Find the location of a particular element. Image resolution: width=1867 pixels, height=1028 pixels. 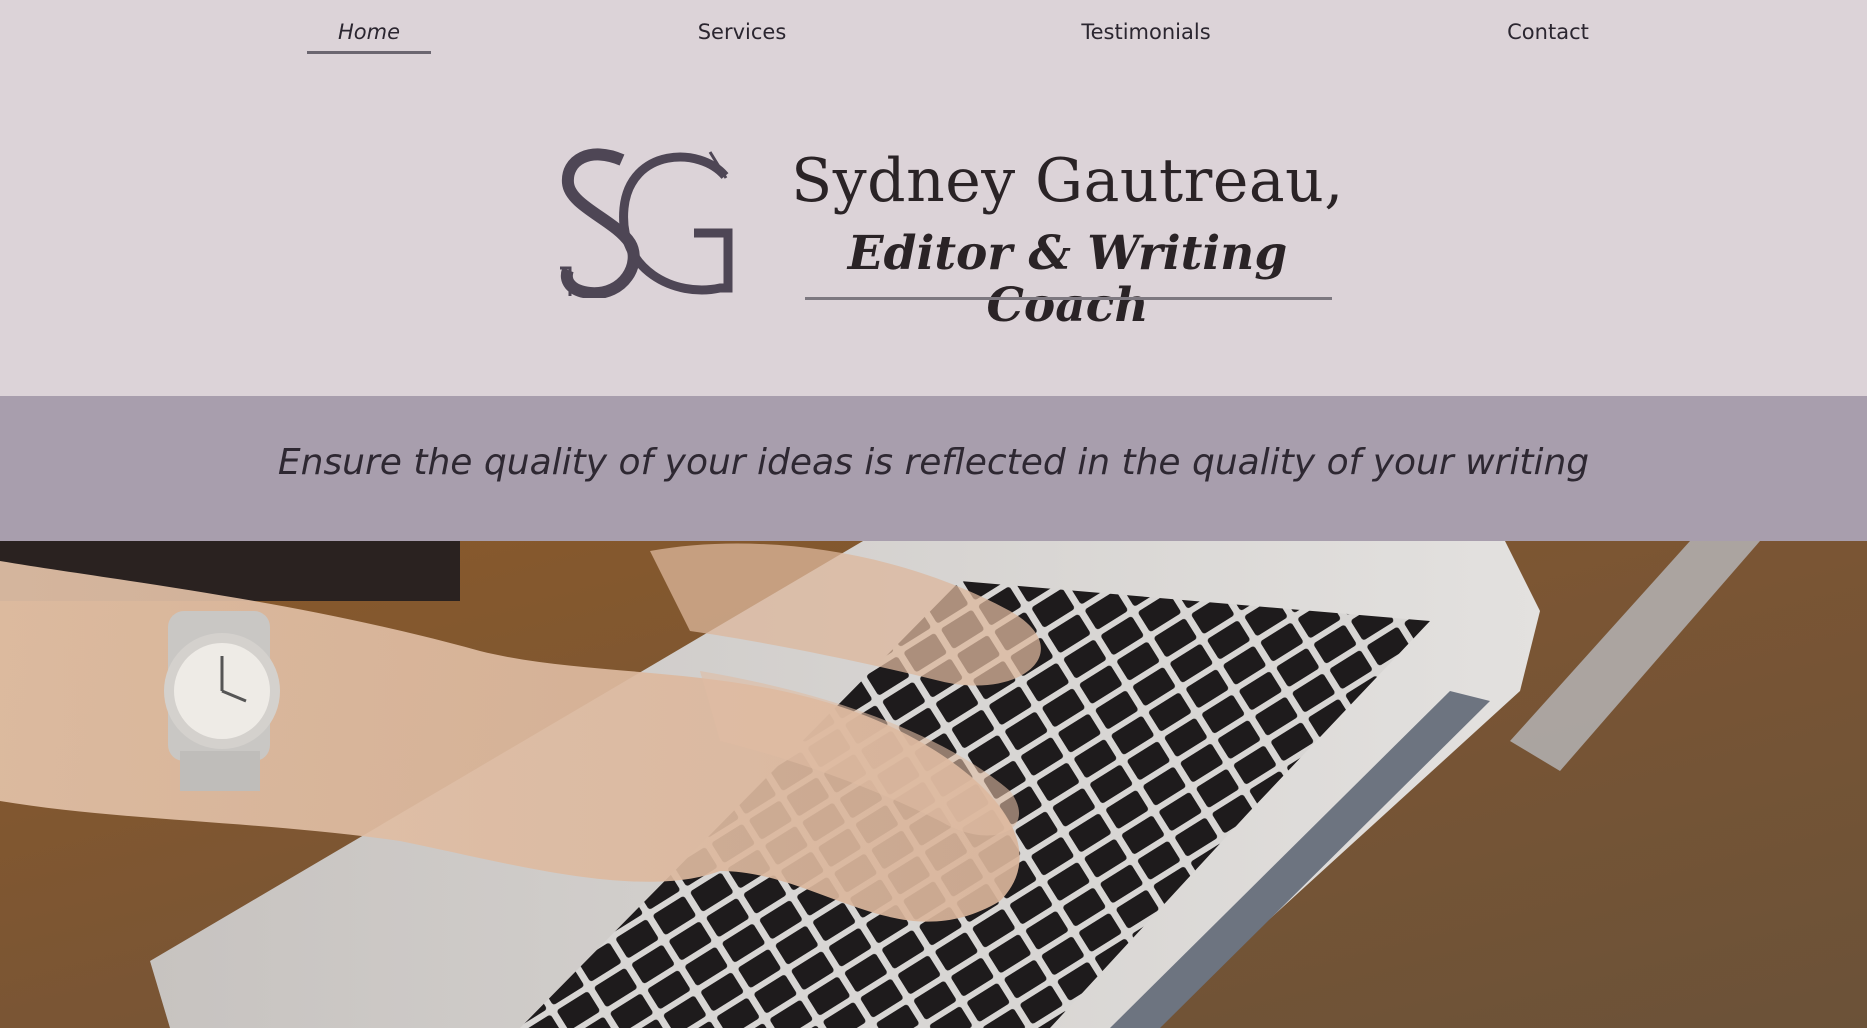

main-nav: Home Services Testimonials Contact is located at coordinates (933, 30).